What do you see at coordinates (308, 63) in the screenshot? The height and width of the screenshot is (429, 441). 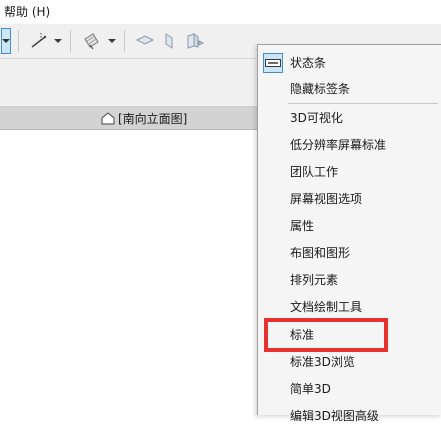 I see `menu-item-label: 状态条` at bounding box center [308, 63].